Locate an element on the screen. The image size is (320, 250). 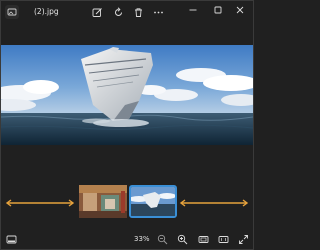
maximize-button is located at coordinates (218, 10).